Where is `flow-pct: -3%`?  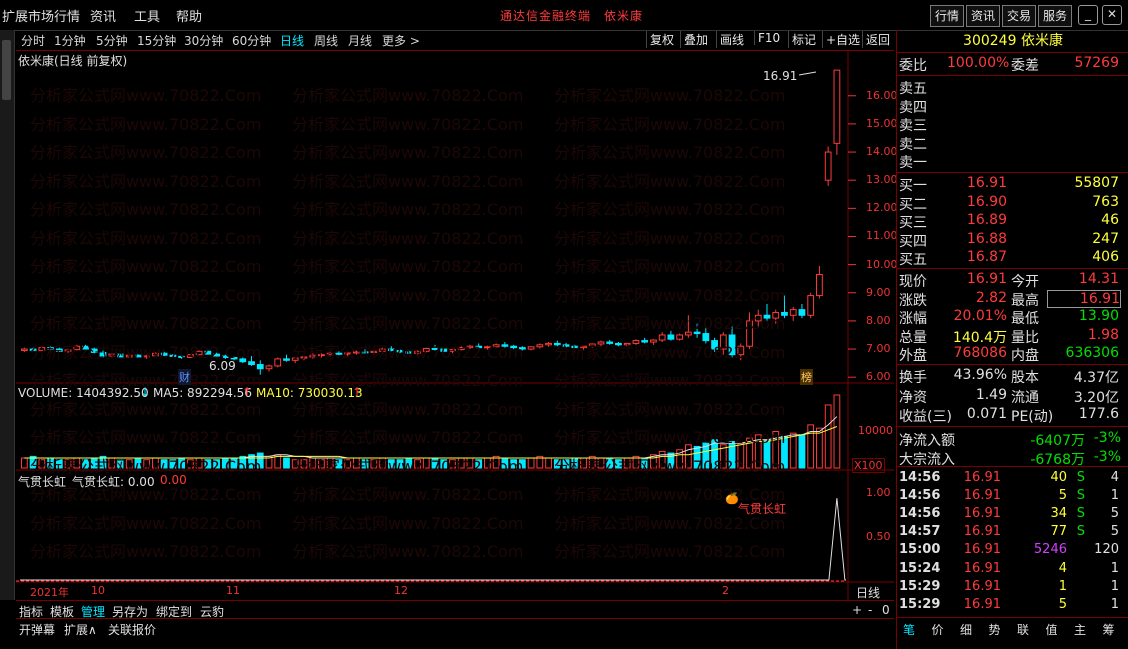
flow-pct: -3% is located at coordinates (1107, 456).